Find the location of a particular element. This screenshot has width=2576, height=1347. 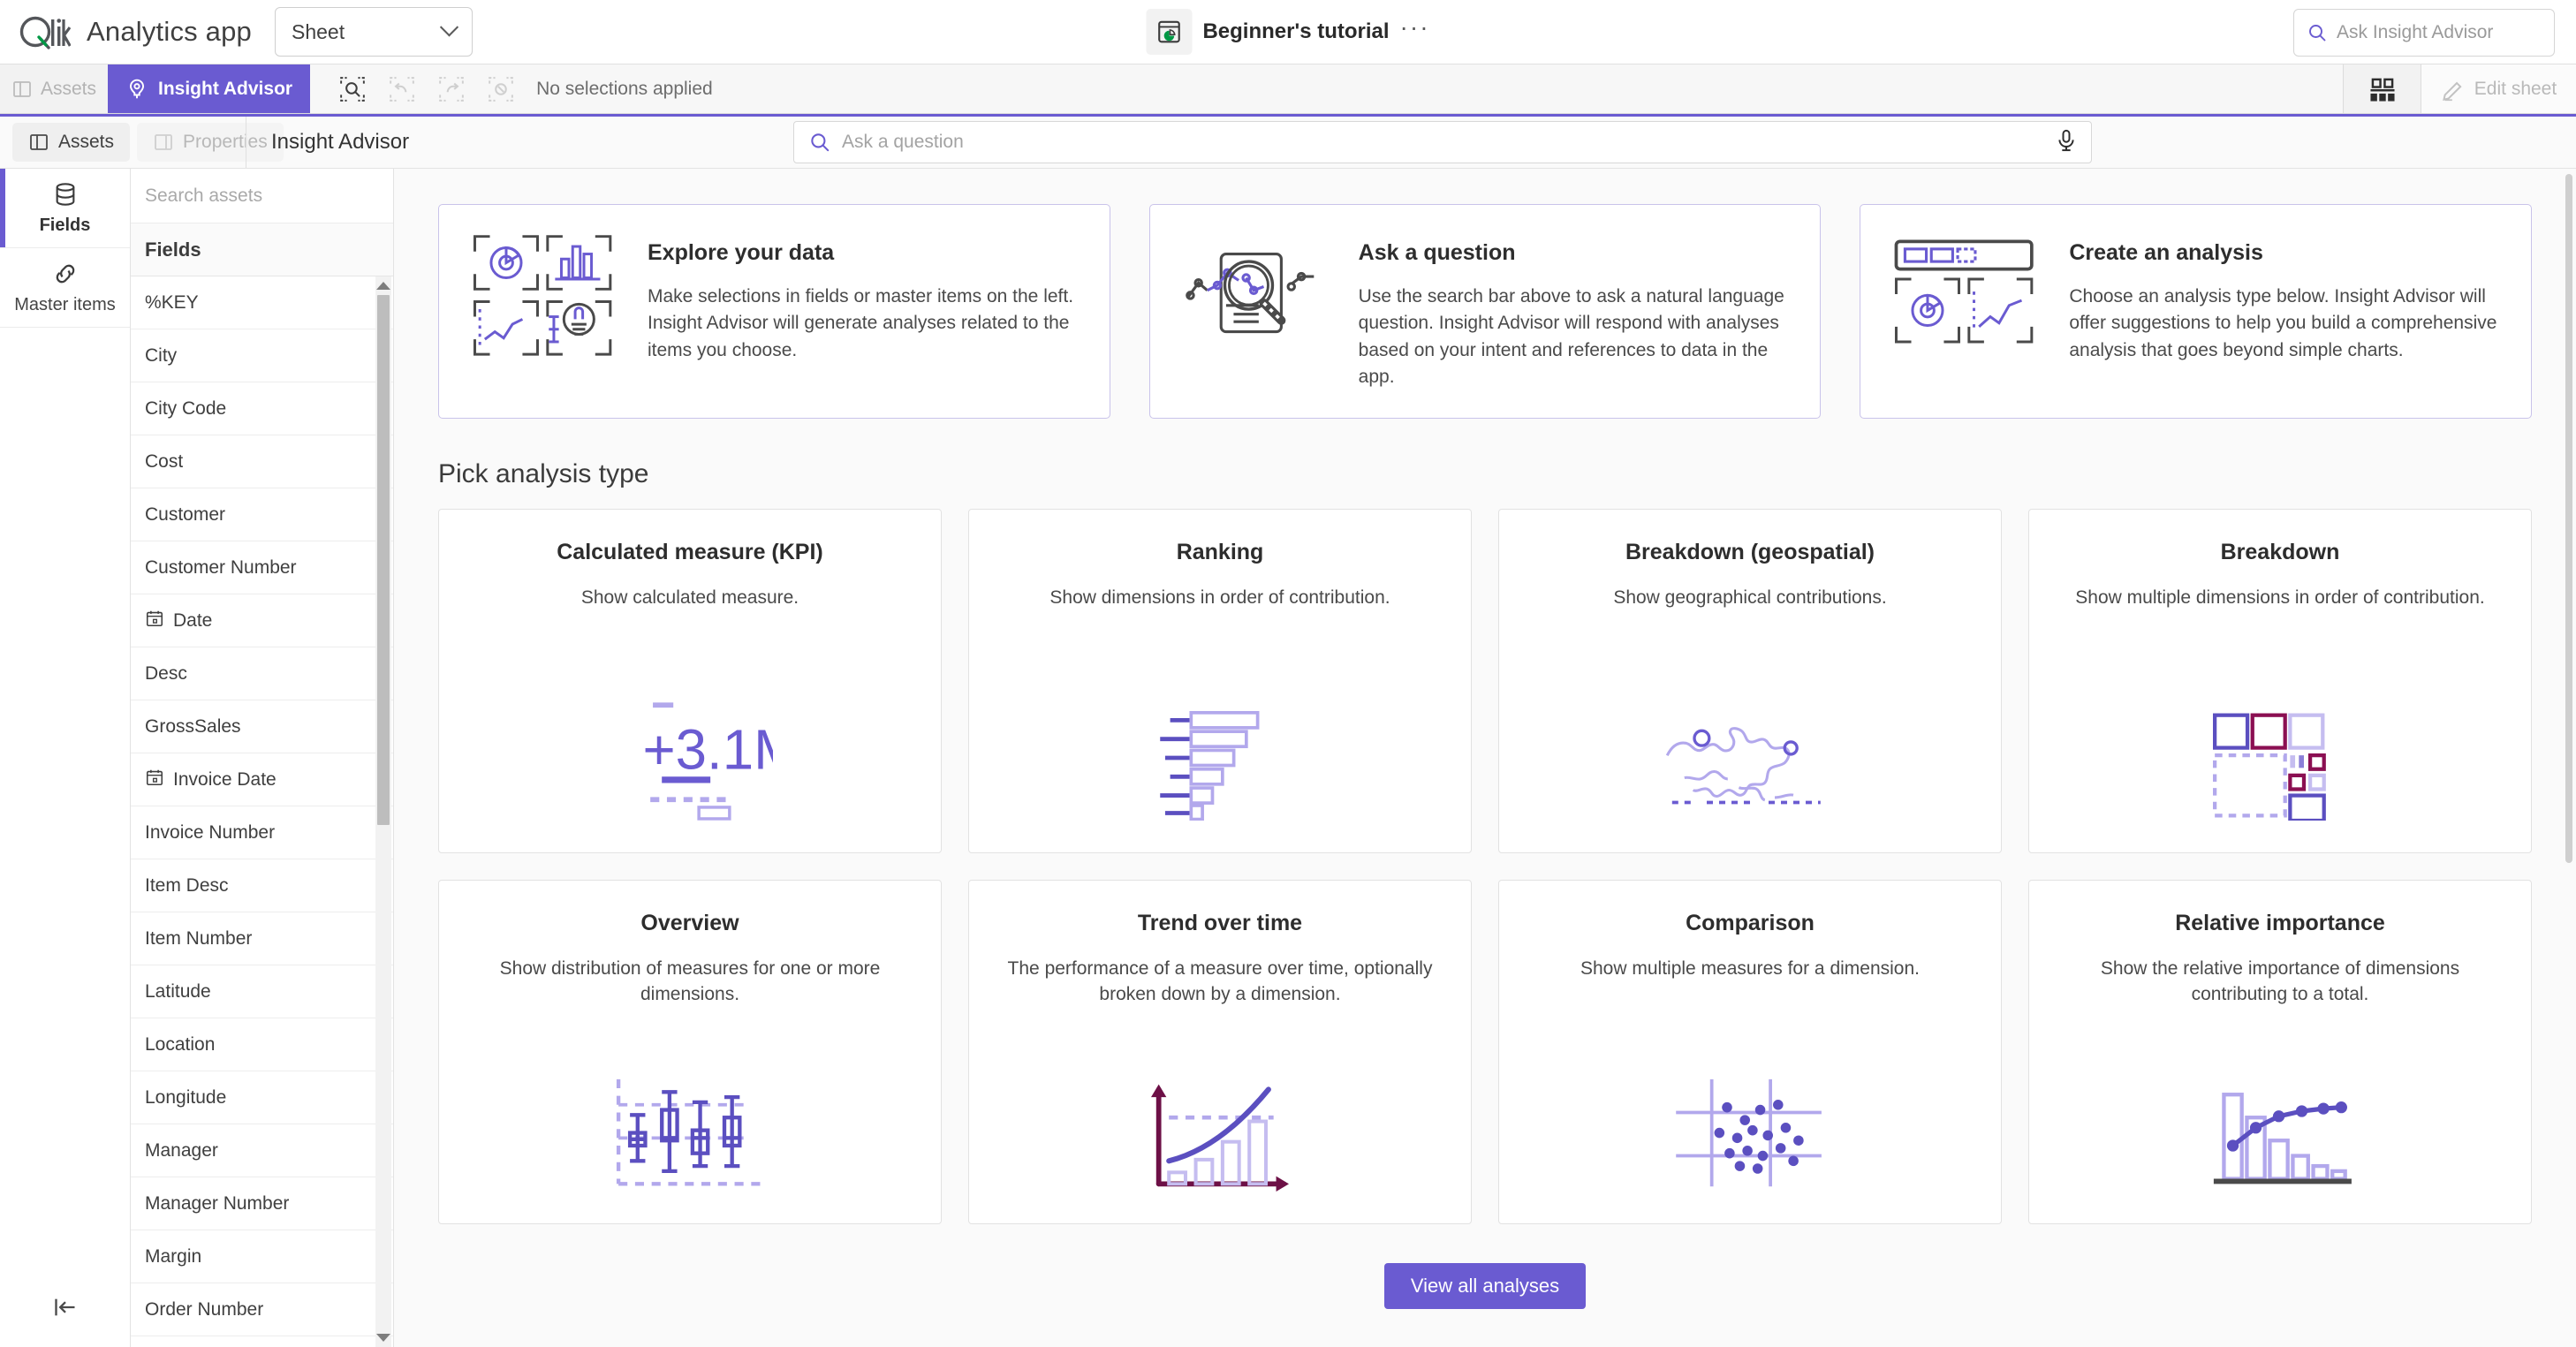

fields-section-header: Fields is located at coordinates (262, 249).